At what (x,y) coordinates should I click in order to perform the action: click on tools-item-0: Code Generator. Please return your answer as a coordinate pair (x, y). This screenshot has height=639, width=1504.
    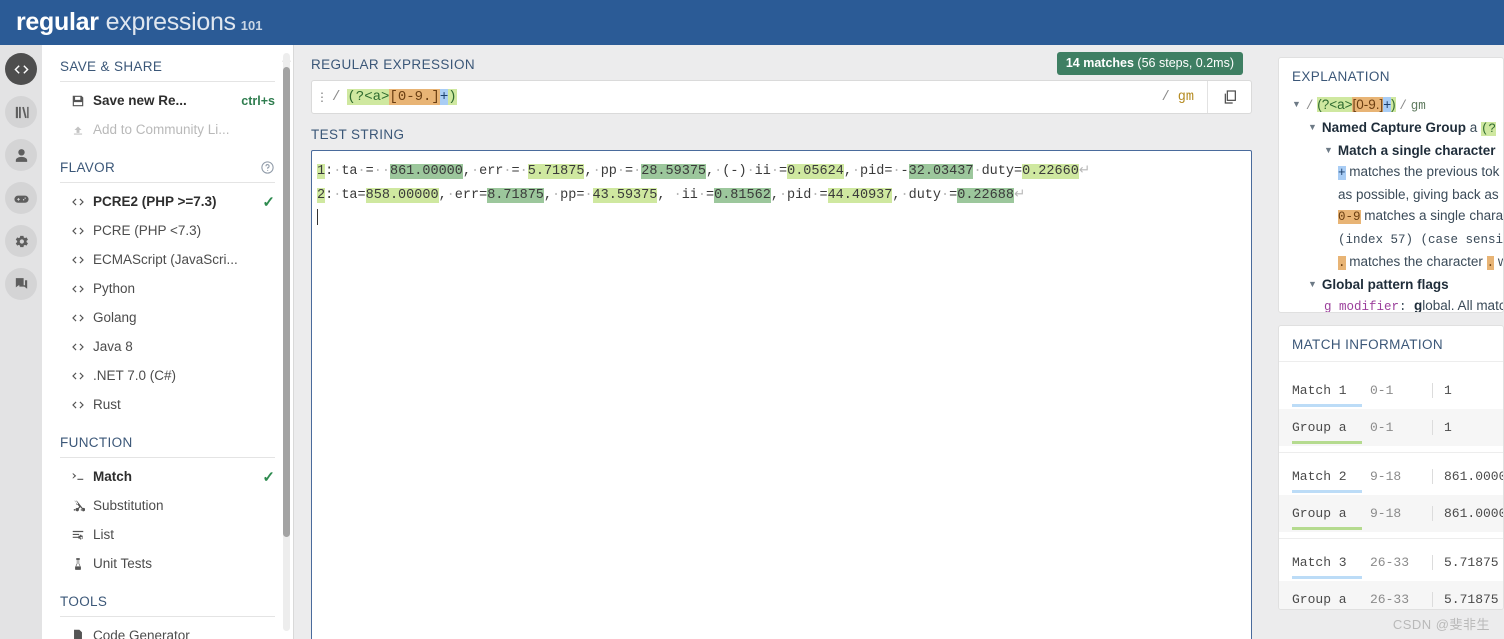
    Looking at the image, I should click on (167, 630).